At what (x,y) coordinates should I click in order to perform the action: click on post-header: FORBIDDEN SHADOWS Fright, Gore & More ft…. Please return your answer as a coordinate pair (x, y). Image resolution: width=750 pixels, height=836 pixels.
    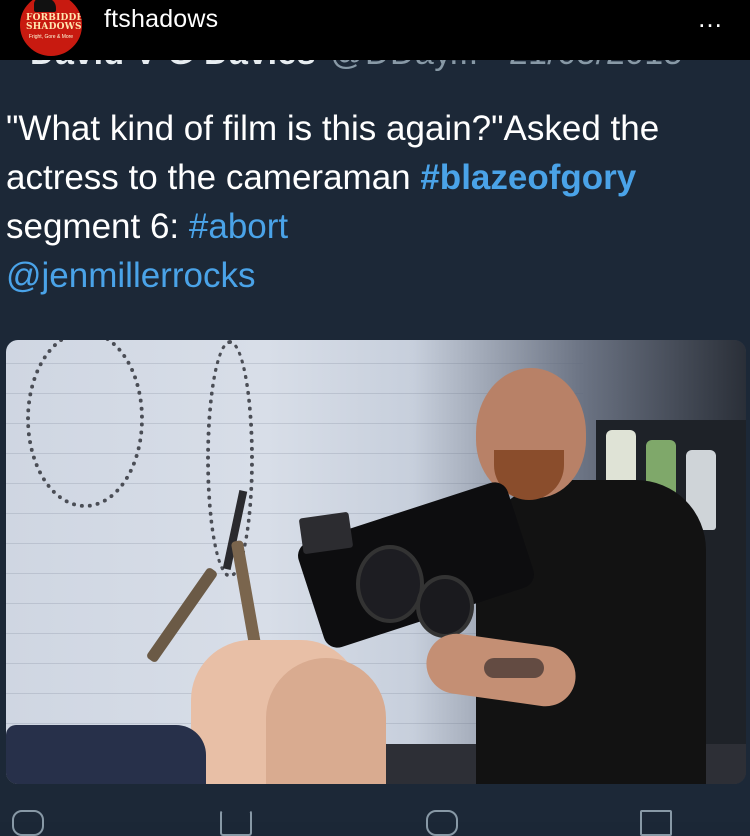
    Looking at the image, I should click on (375, 30).